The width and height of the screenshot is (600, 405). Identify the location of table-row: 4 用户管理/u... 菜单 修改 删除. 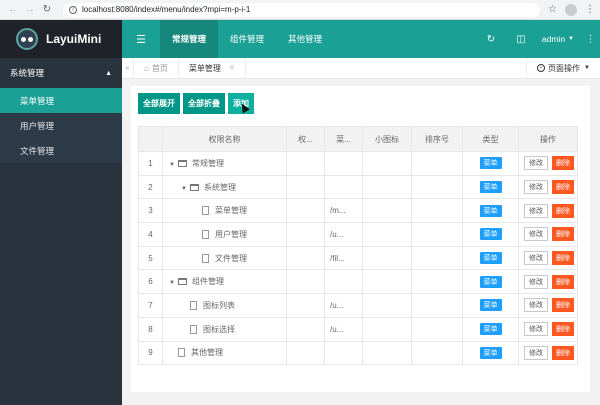
(358, 234).